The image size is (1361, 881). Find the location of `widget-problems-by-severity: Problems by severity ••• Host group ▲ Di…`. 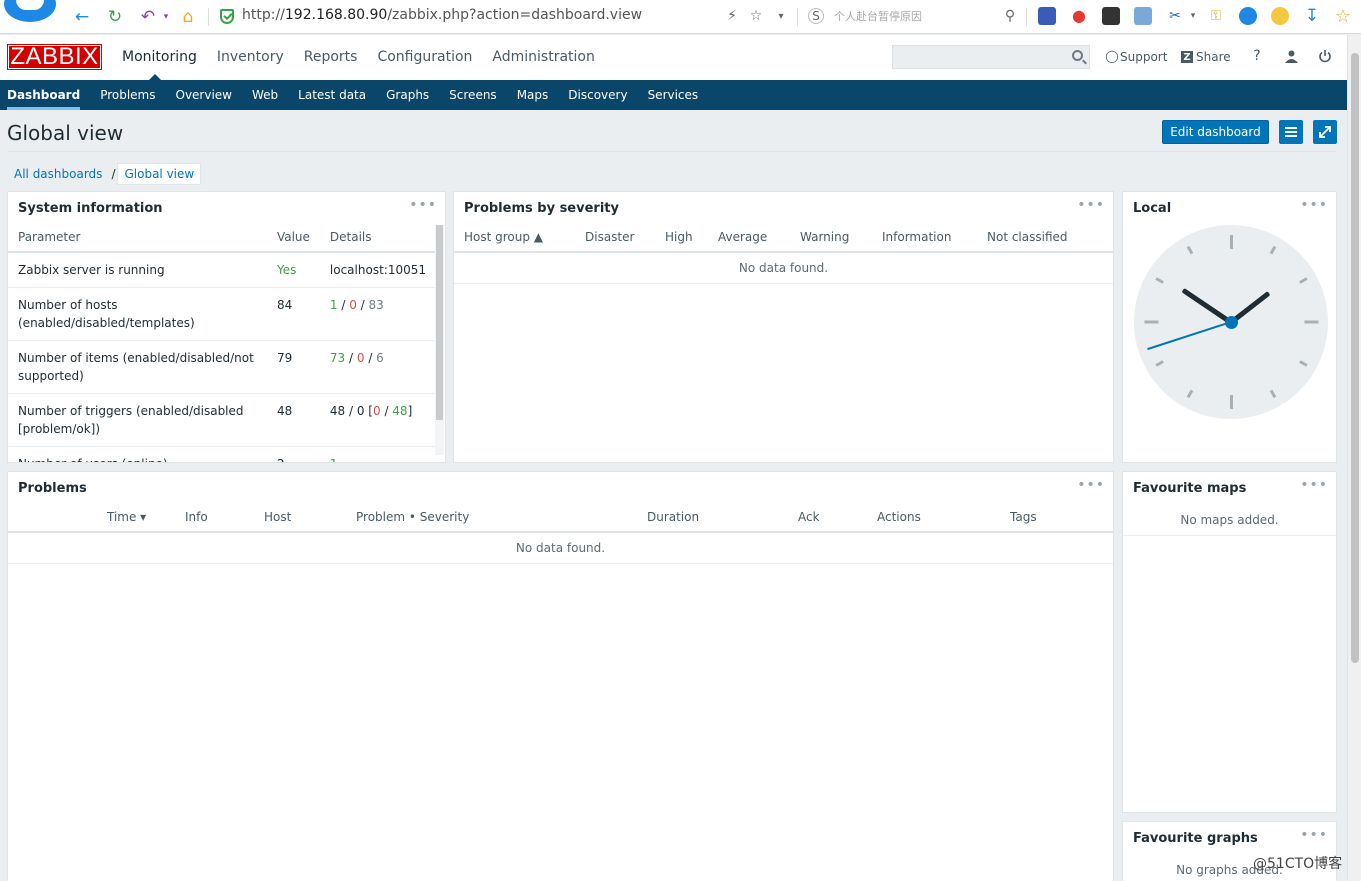

widget-problems-by-severity: Problems by severity ••• Host group ▲ Di… is located at coordinates (783, 327).